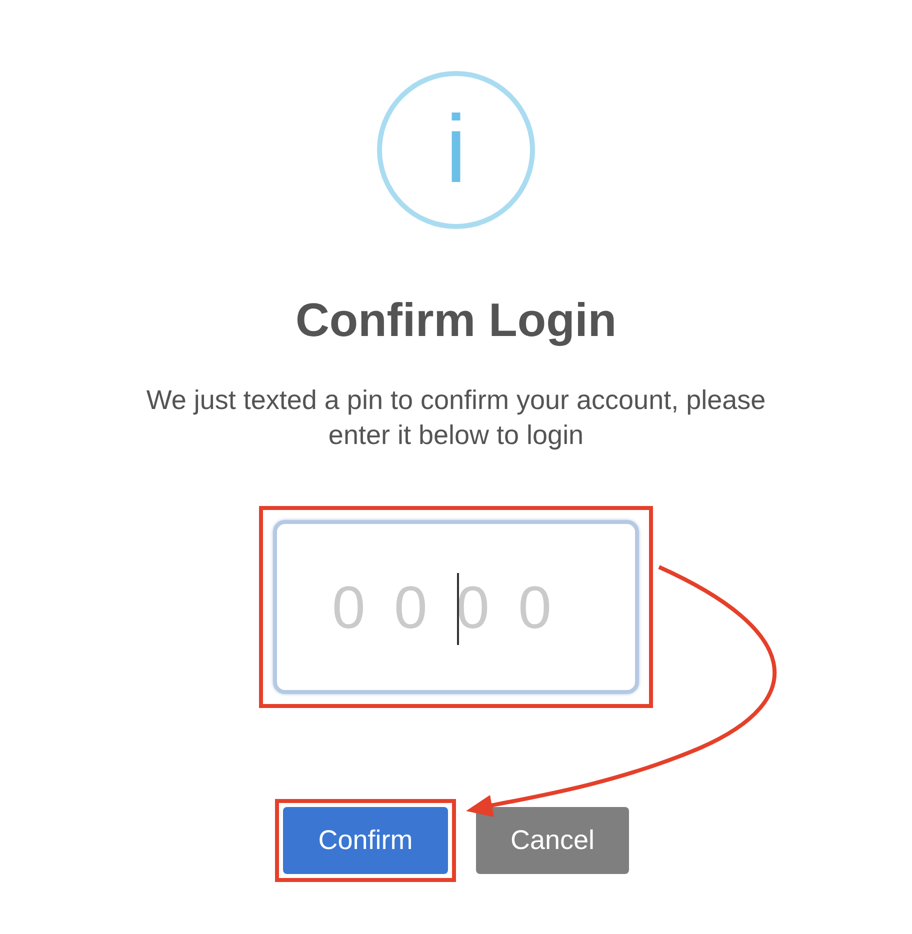 The height and width of the screenshot is (934, 912). What do you see at coordinates (458, 609) in the screenshot?
I see `text-cursor` at bounding box center [458, 609].